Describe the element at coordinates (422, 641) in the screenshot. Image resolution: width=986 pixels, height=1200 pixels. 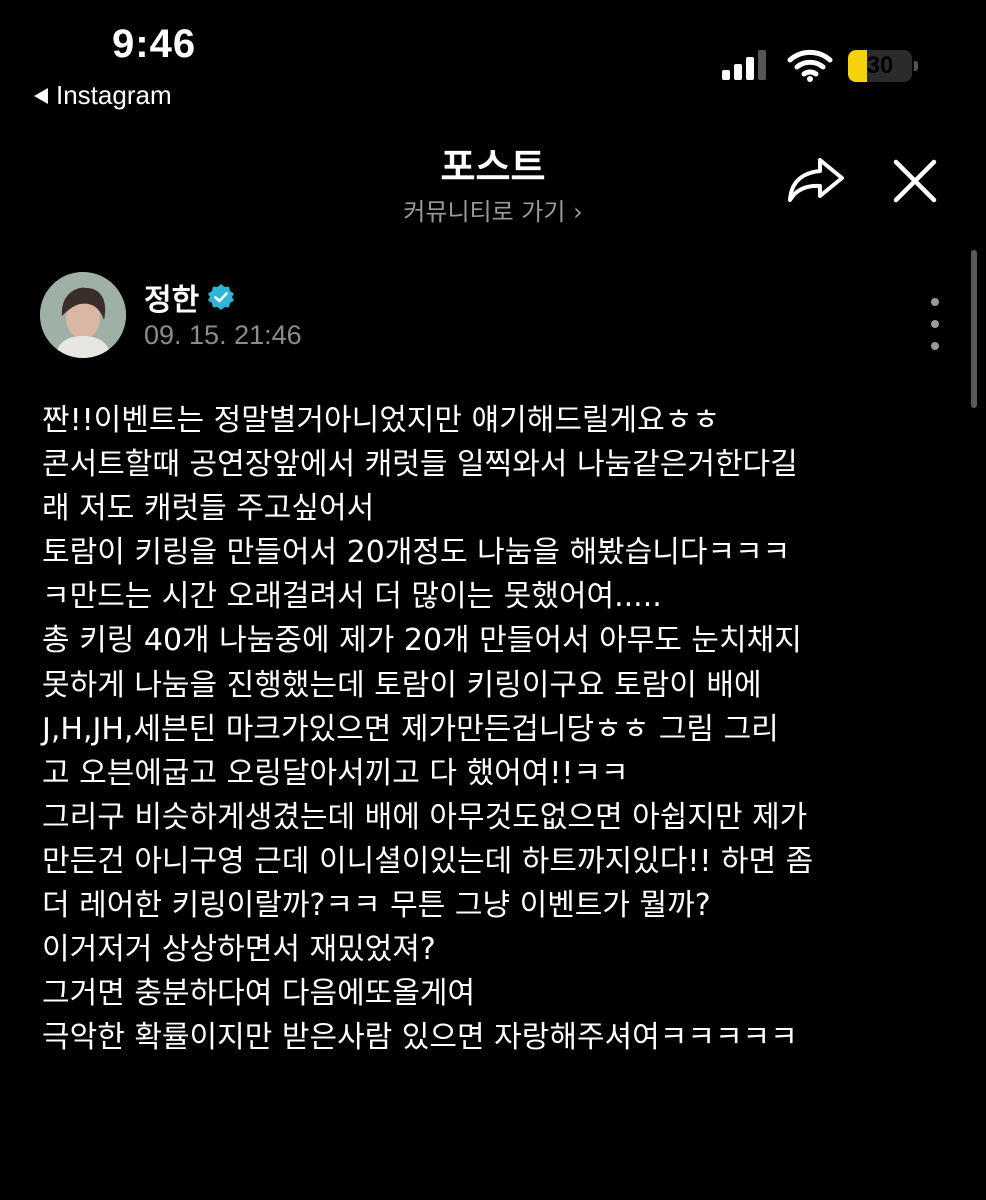
I see `post-line: 총 키링 40개 나눔중에 제가 20개 만들어서 아무도 눈치채지` at that location.